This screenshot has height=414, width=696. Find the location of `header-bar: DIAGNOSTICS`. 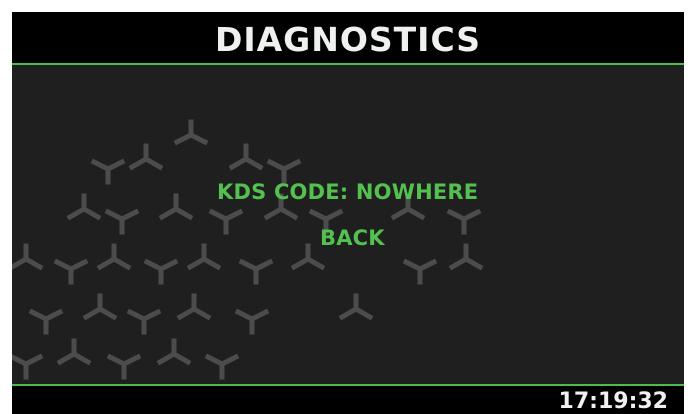

header-bar: DIAGNOSTICS is located at coordinates (348, 38).